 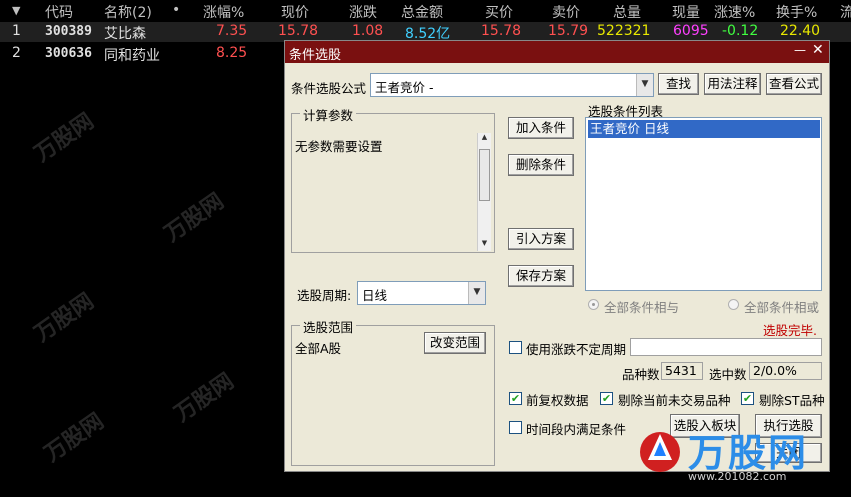 What do you see at coordinates (501, 31) in the screenshot?
I see `row-bid: 15.78` at bounding box center [501, 31].